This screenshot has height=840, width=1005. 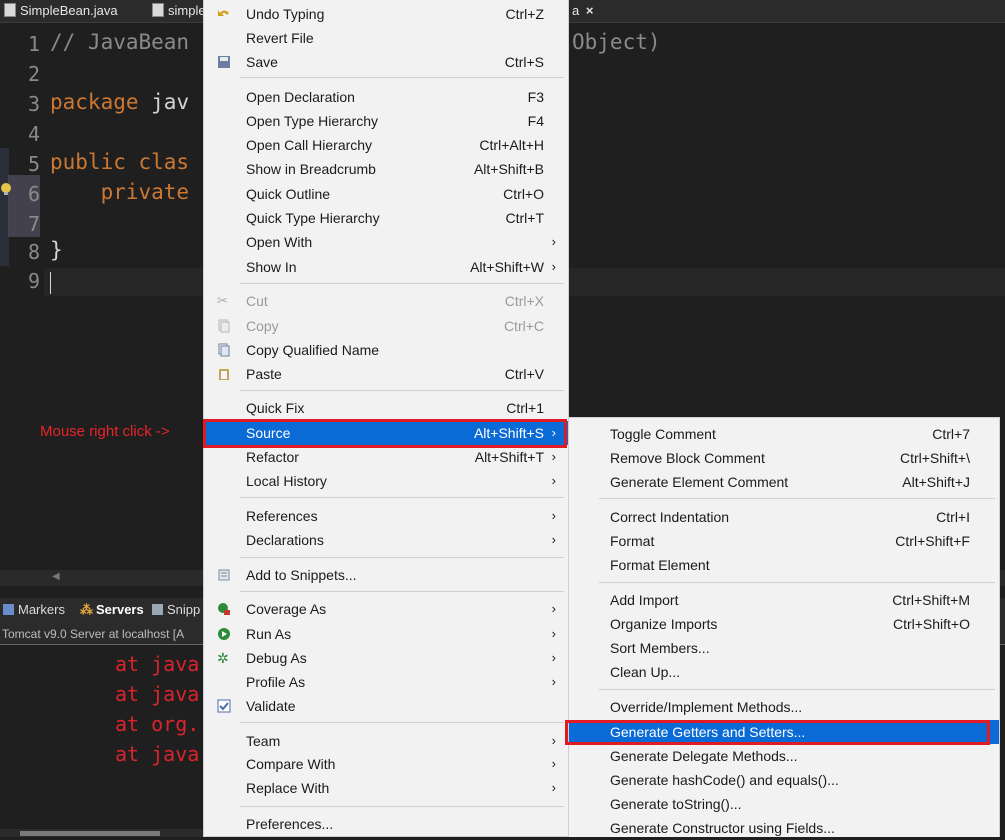 I want to click on tab-snippets: Snipp, so click(x=176, y=609).